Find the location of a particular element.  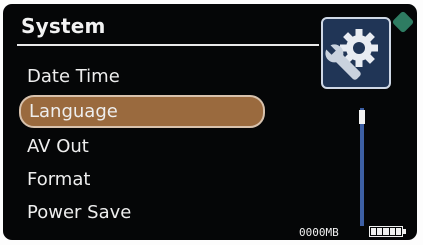

menu-item-format: Format is located at coordinates (149, 179).